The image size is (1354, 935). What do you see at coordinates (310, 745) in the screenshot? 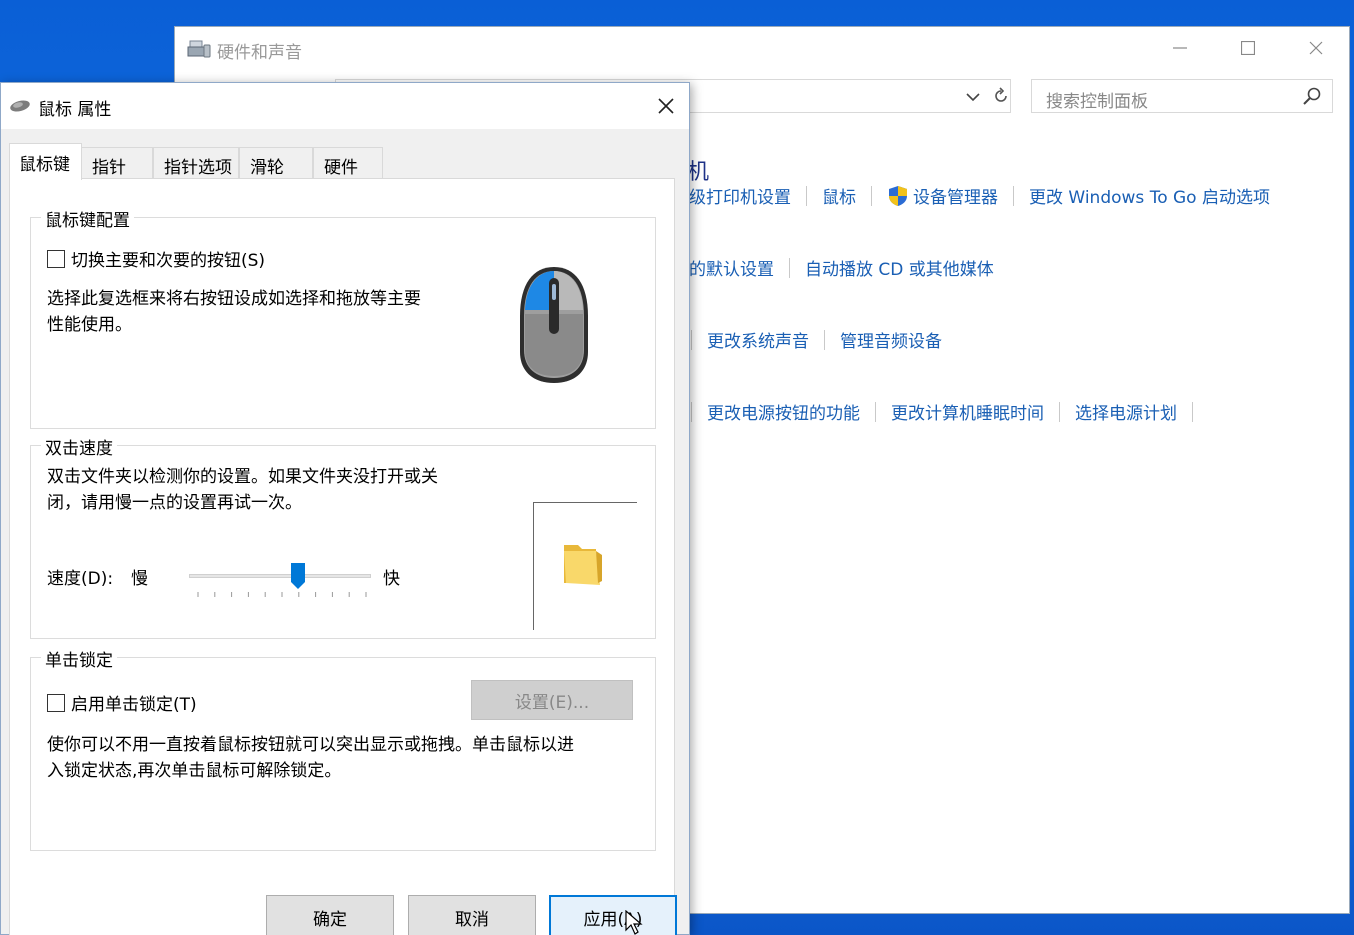
I see `description-line: 使你可以不用一直按着鼠标按钮就可以突出显示或拖拽。单击鼠标以进` at bounding box center [310, 745].